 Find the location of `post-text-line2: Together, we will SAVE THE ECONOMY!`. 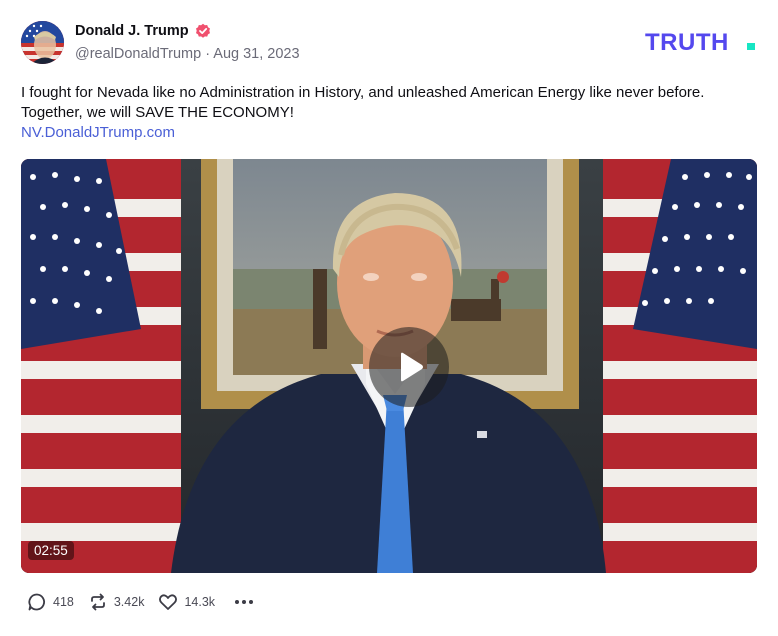

post-text-line2: Together, we will SAVE THE ECONOMY! is located at coordinates (157, 112).